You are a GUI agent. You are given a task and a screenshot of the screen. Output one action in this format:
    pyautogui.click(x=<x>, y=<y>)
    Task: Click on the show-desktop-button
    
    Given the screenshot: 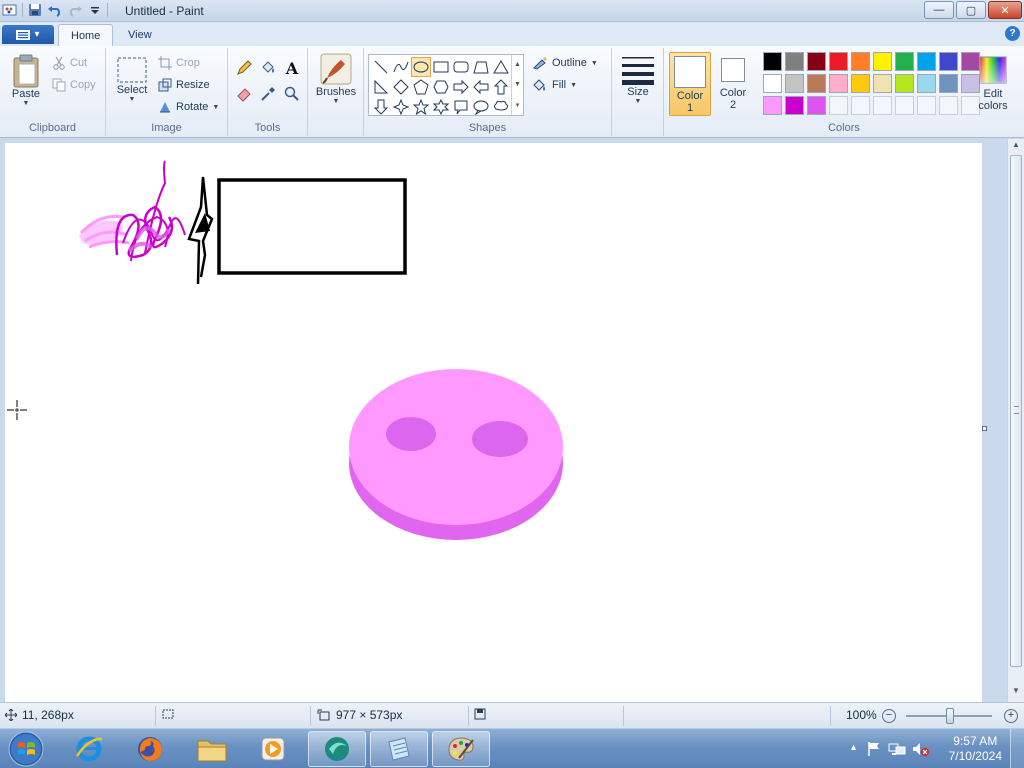 What is the action you would take?
    pyautogui.click(x=1017, y=748)
    